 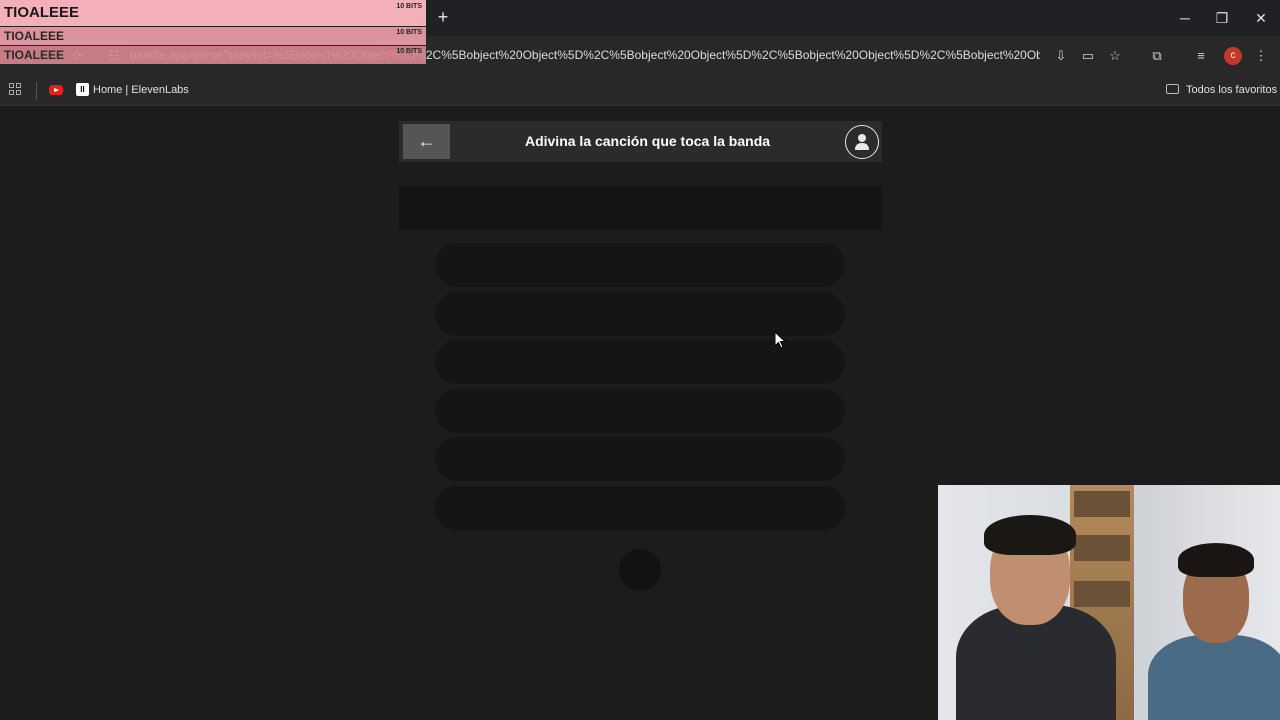 What do you see at coordinates (640, 570) in the screenshot?
I see `play-button-placeholder` at bounding box center [640, 570].